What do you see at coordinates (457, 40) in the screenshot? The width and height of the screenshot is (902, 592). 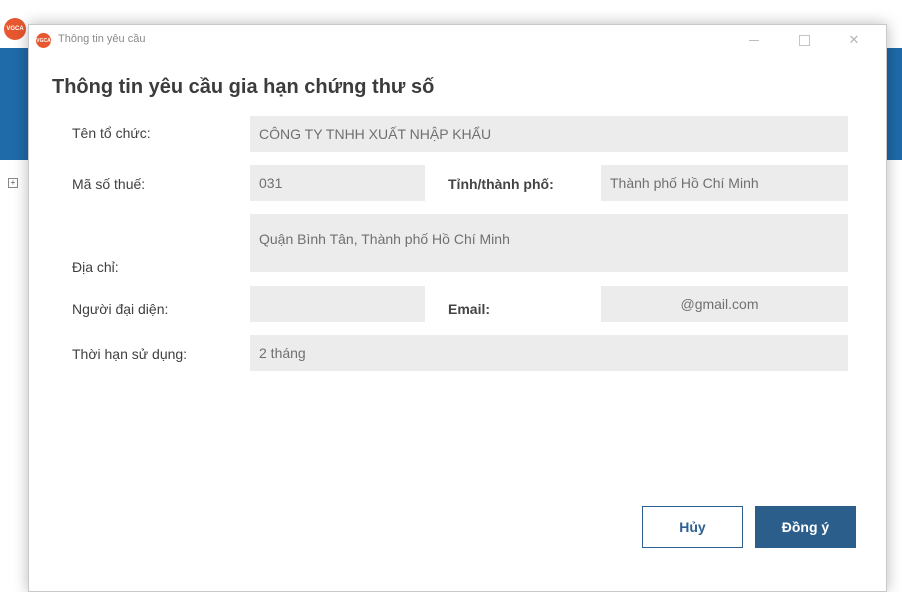 I see `dialog-titlebar: VGCA Thông tin yêu cầu ✕` at bounding box center [457, 40].